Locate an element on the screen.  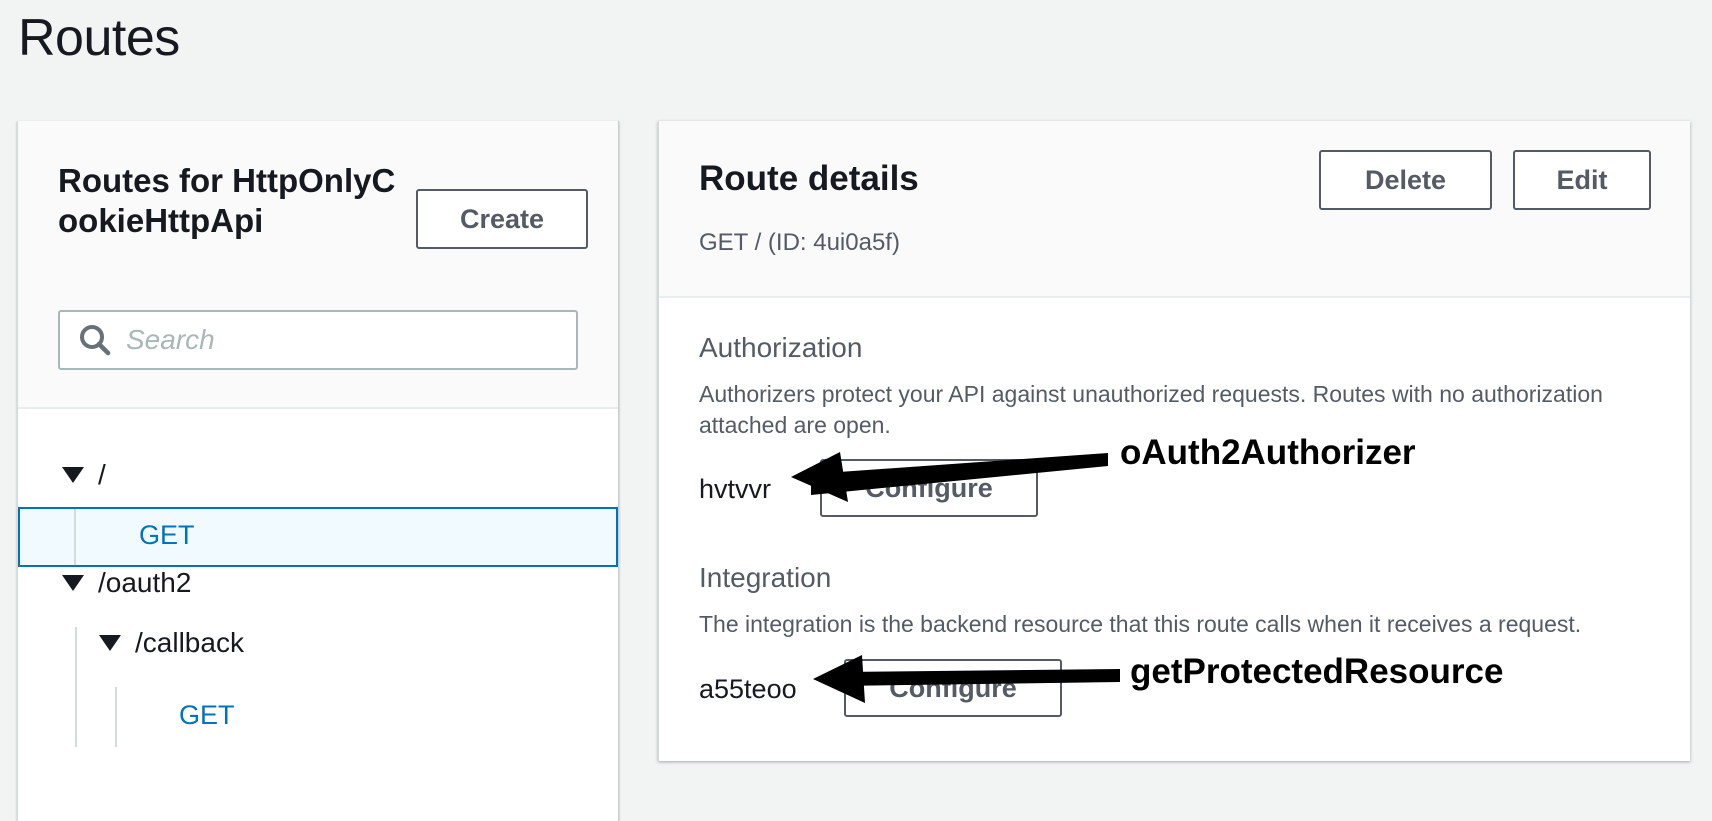
edit-button: Edit is located at coordinates (1582, 180).